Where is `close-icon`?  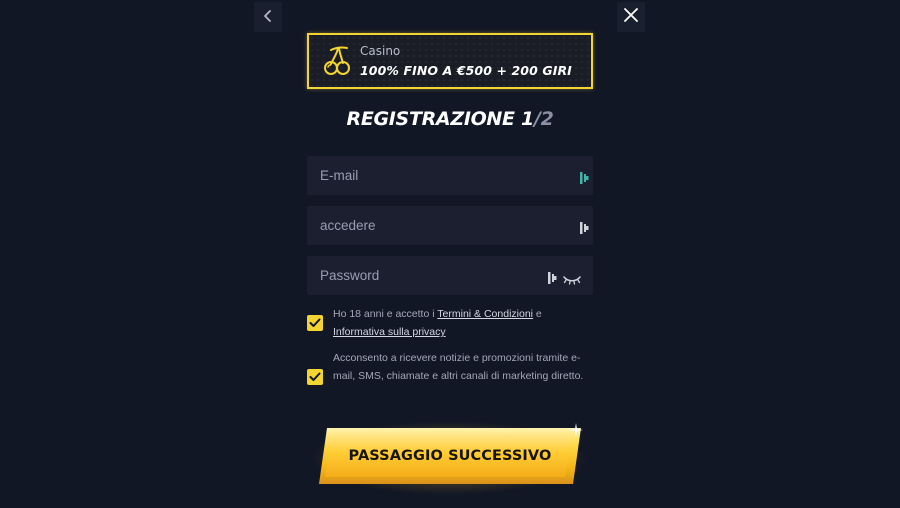 close-icon is located at coordinates (631, 17).